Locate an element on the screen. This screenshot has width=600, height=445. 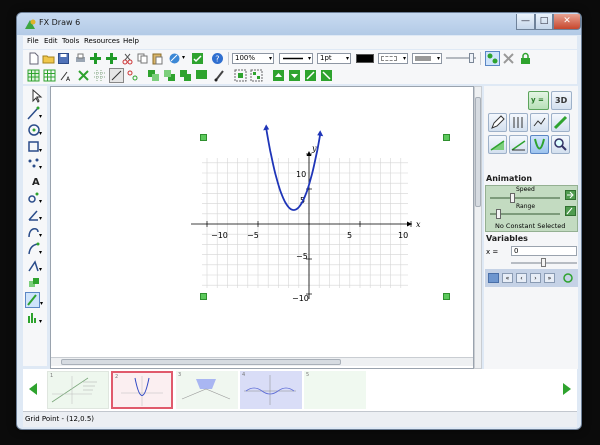
first-variable-button is located at coordinates (493, 278).